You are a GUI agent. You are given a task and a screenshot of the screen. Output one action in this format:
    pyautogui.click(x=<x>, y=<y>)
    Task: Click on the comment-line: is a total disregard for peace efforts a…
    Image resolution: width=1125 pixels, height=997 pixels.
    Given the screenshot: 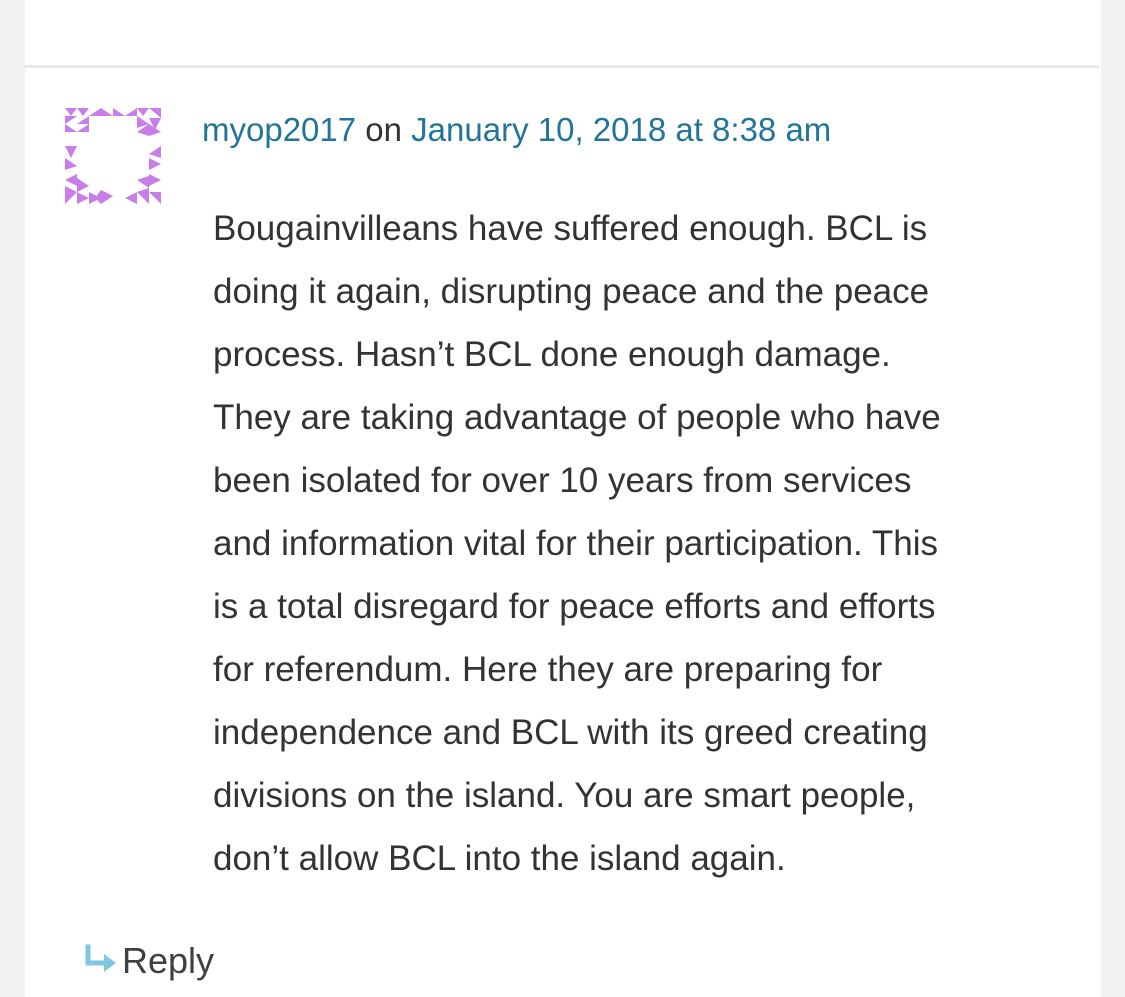 What is the action you would take?
    pyautogui.click(x=574, y=606)
    